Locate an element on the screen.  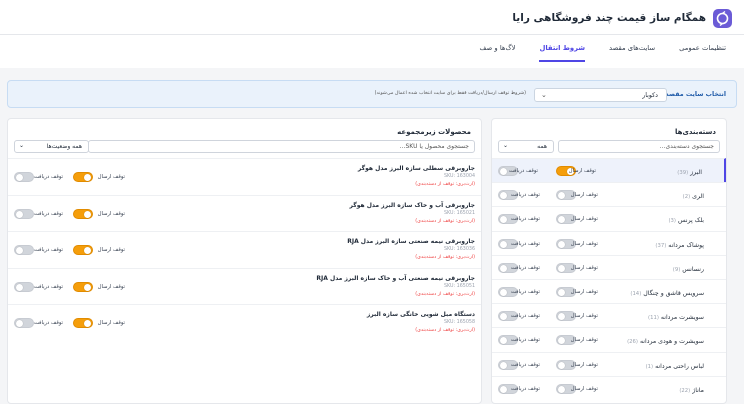
category-label: رنسانس is located at coordinates (693, 269).